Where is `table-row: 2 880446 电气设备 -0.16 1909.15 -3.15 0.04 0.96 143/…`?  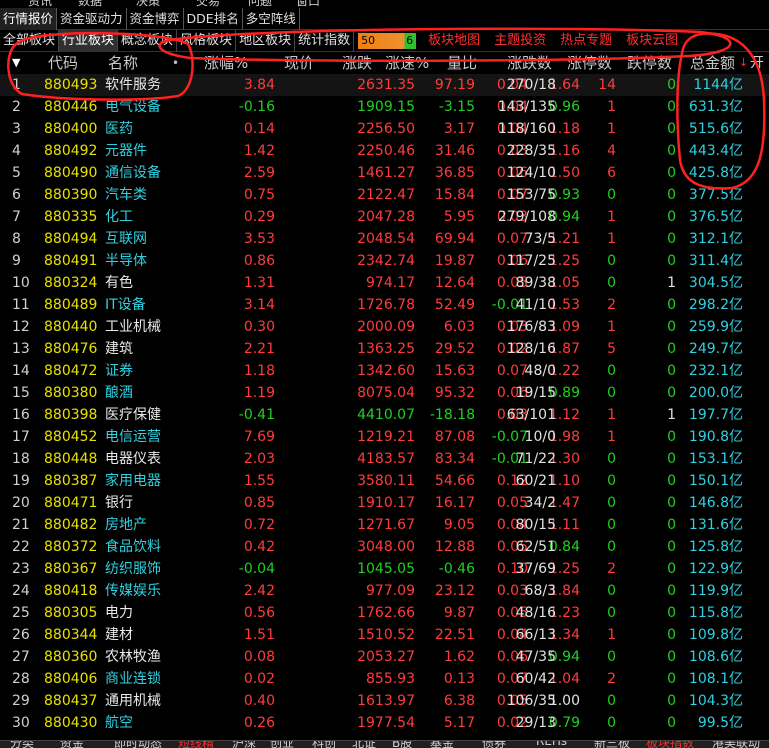
table-row: 2 880446 电气设备 -0.16 1909.15 -3.15 0.04 0.96 143/… is located at coordinates (384, 107).